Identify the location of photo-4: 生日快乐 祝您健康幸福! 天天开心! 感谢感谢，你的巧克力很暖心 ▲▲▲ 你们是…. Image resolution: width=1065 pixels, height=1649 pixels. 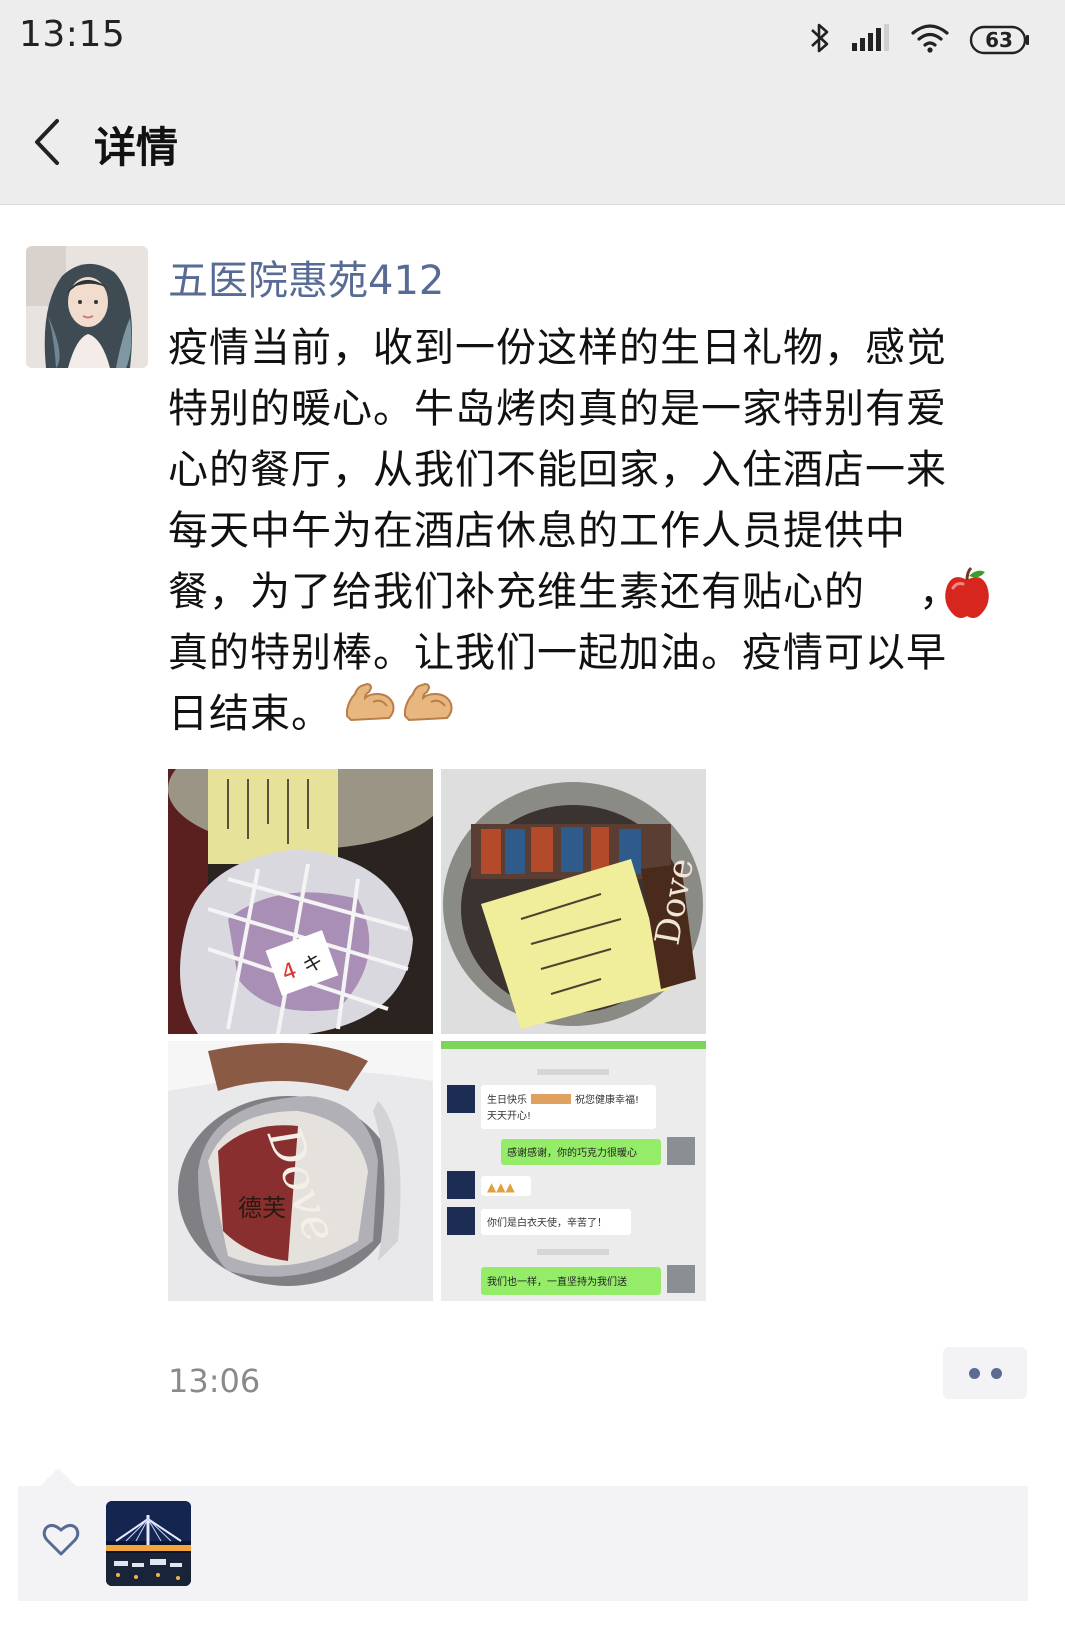
(573, 1171).